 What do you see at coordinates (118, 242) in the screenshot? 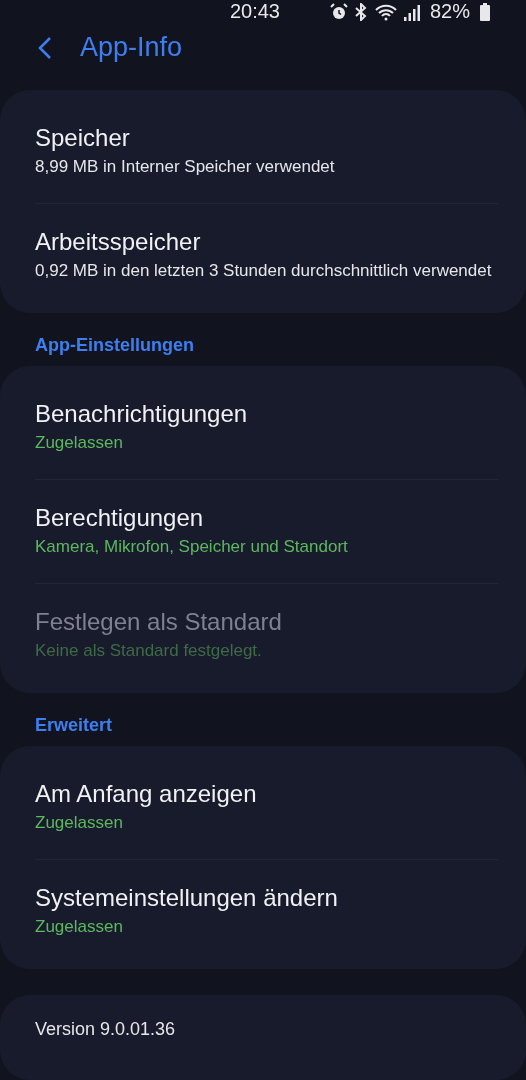
I see `item-title: Arbeitsspeicher` at bounding box center [118, 242].